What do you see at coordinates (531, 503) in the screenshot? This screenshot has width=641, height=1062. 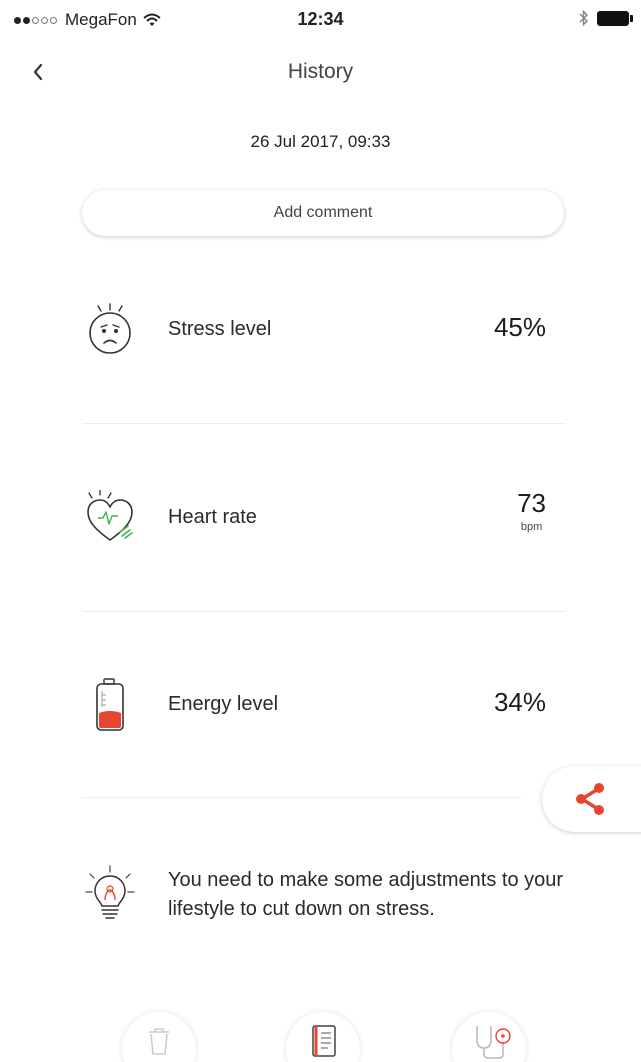 I see `metric-value: 73` at bounding box center [531, 503].